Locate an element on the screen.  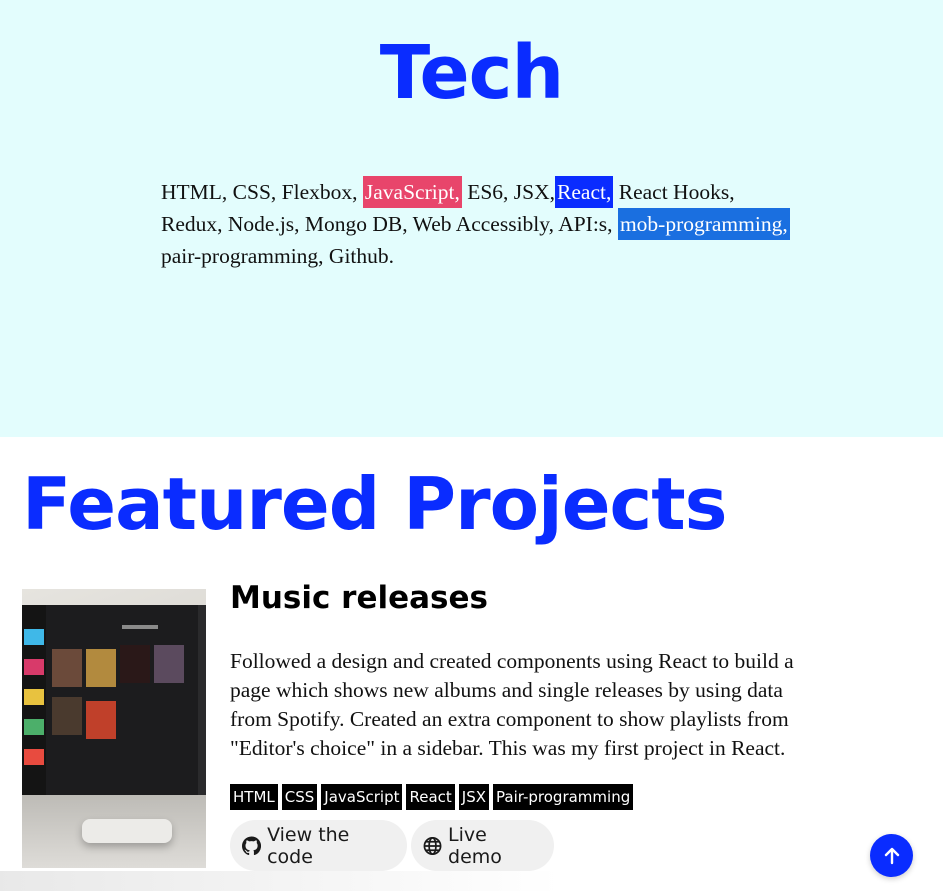
scroll-to-top-button is located at coordinates (891, 855).